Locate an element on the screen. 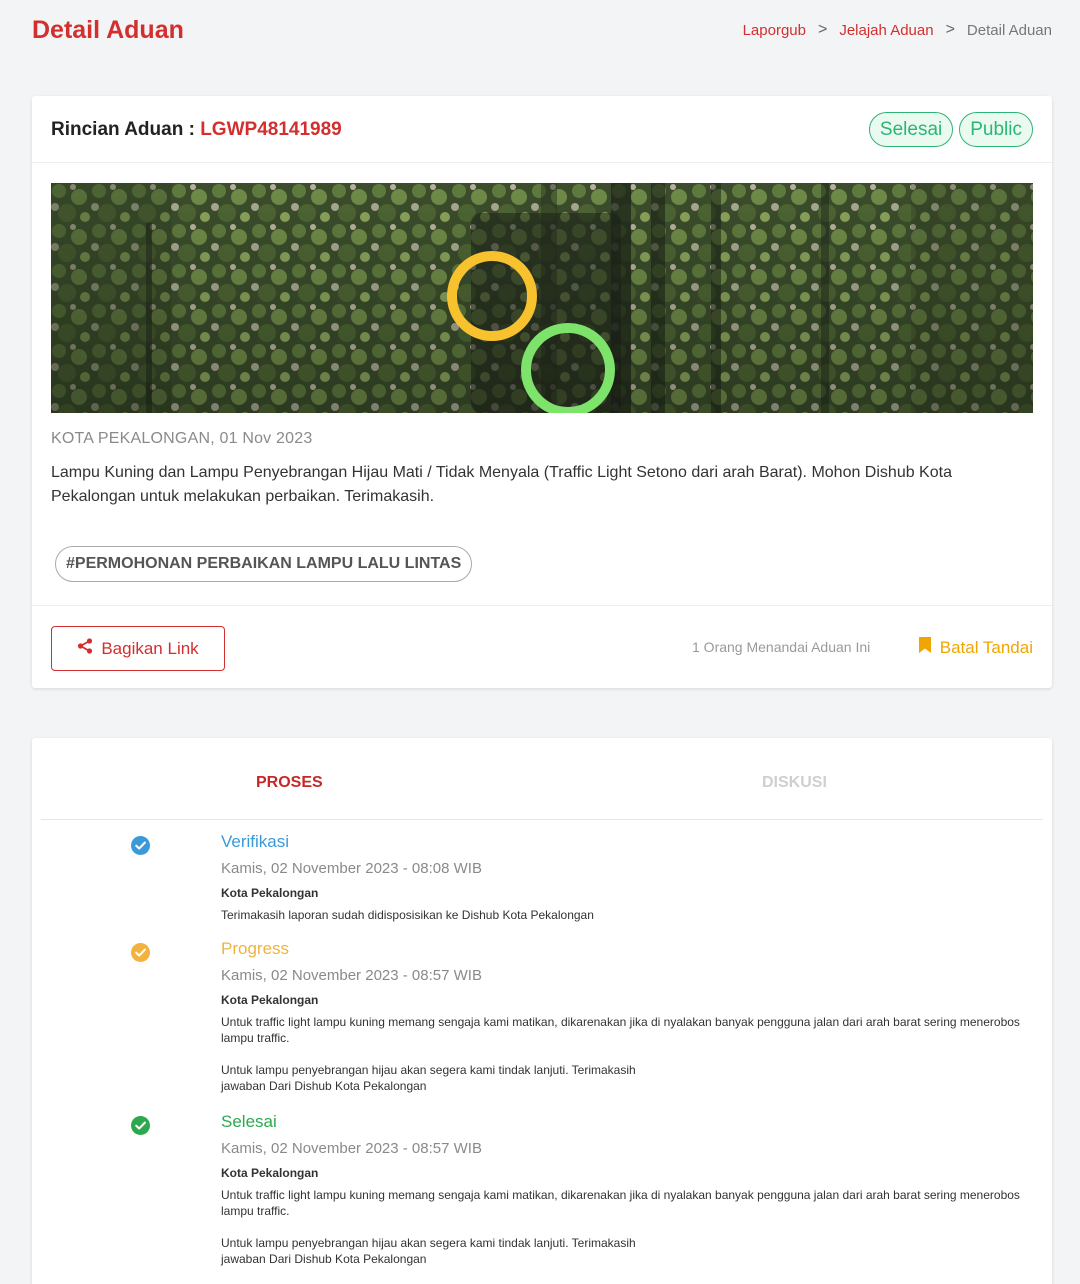  tab-process: PROSES is located at coordinates (289, 783).